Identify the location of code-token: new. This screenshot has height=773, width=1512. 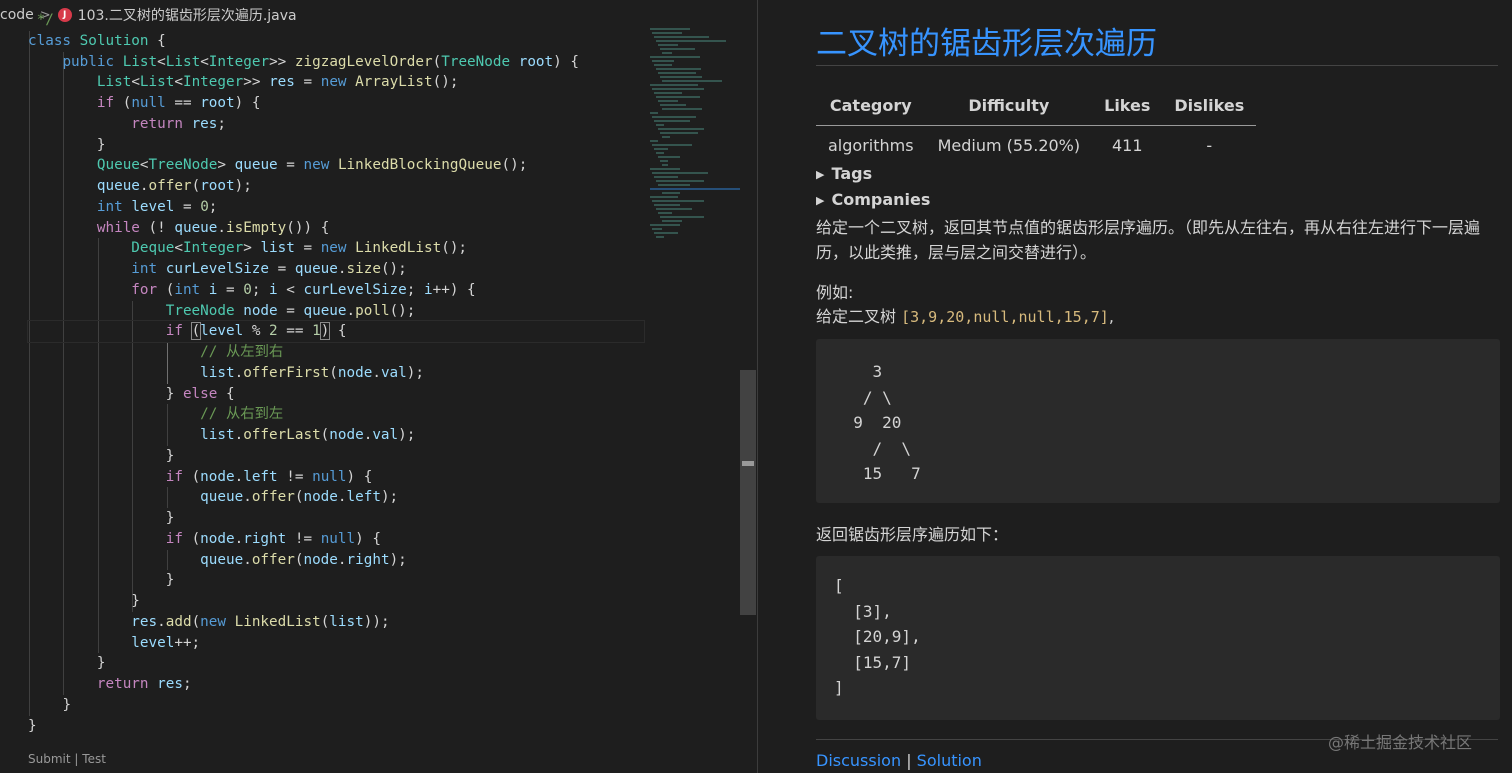
(338, 248).